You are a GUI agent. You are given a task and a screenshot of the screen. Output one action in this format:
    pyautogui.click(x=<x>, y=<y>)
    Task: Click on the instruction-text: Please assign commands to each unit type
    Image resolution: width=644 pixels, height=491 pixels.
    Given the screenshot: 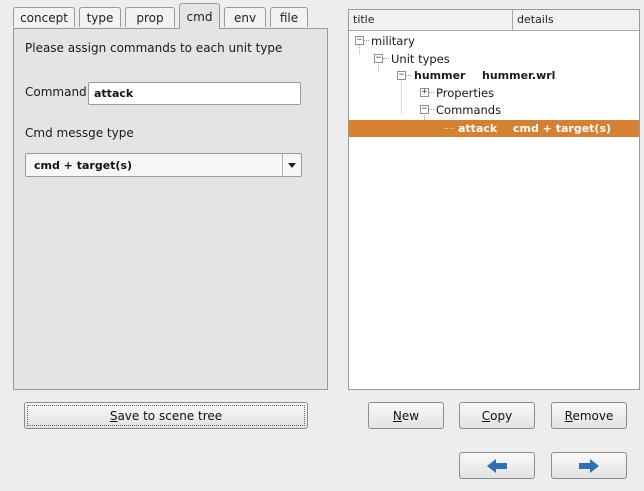 What is the action you would take?
    pyautogui.click(x=154, y=48)
    